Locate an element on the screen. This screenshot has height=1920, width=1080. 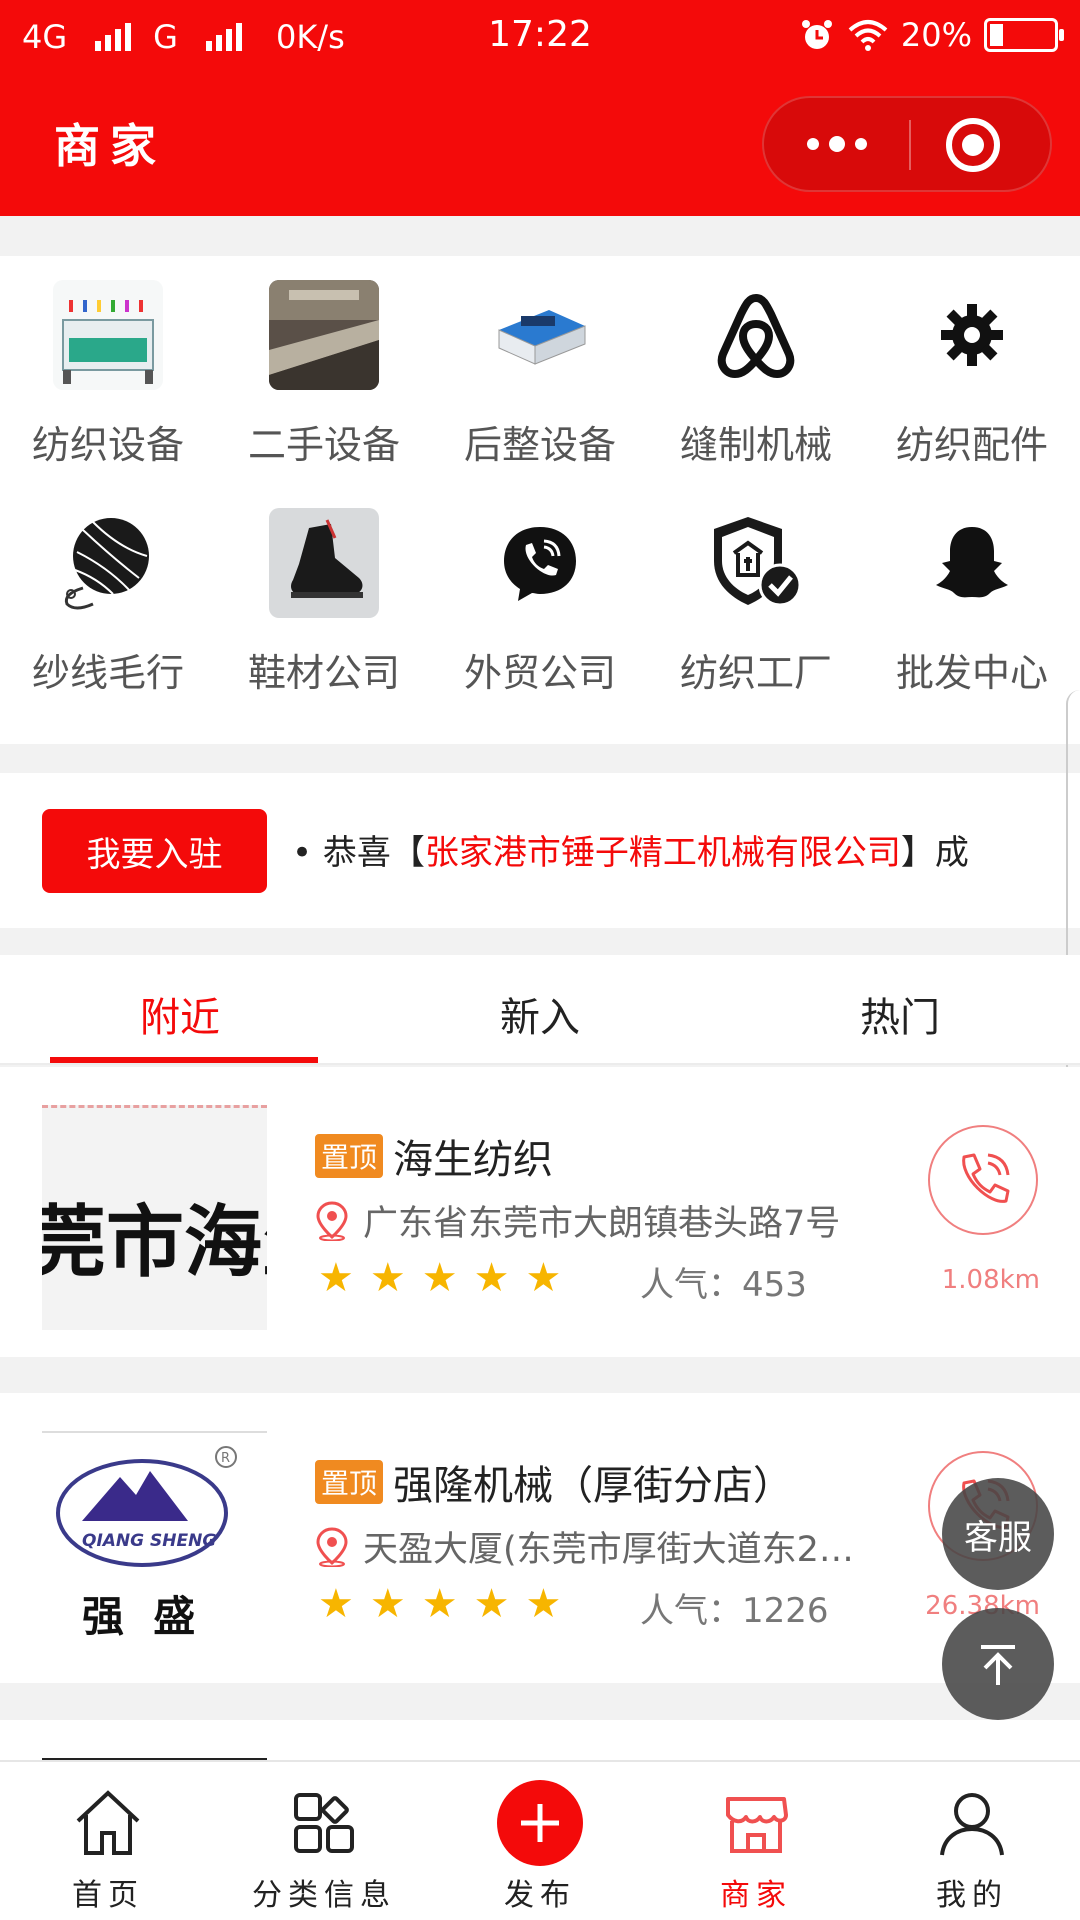
tab-hot: 热门 is located at coordinates (900, 1014).